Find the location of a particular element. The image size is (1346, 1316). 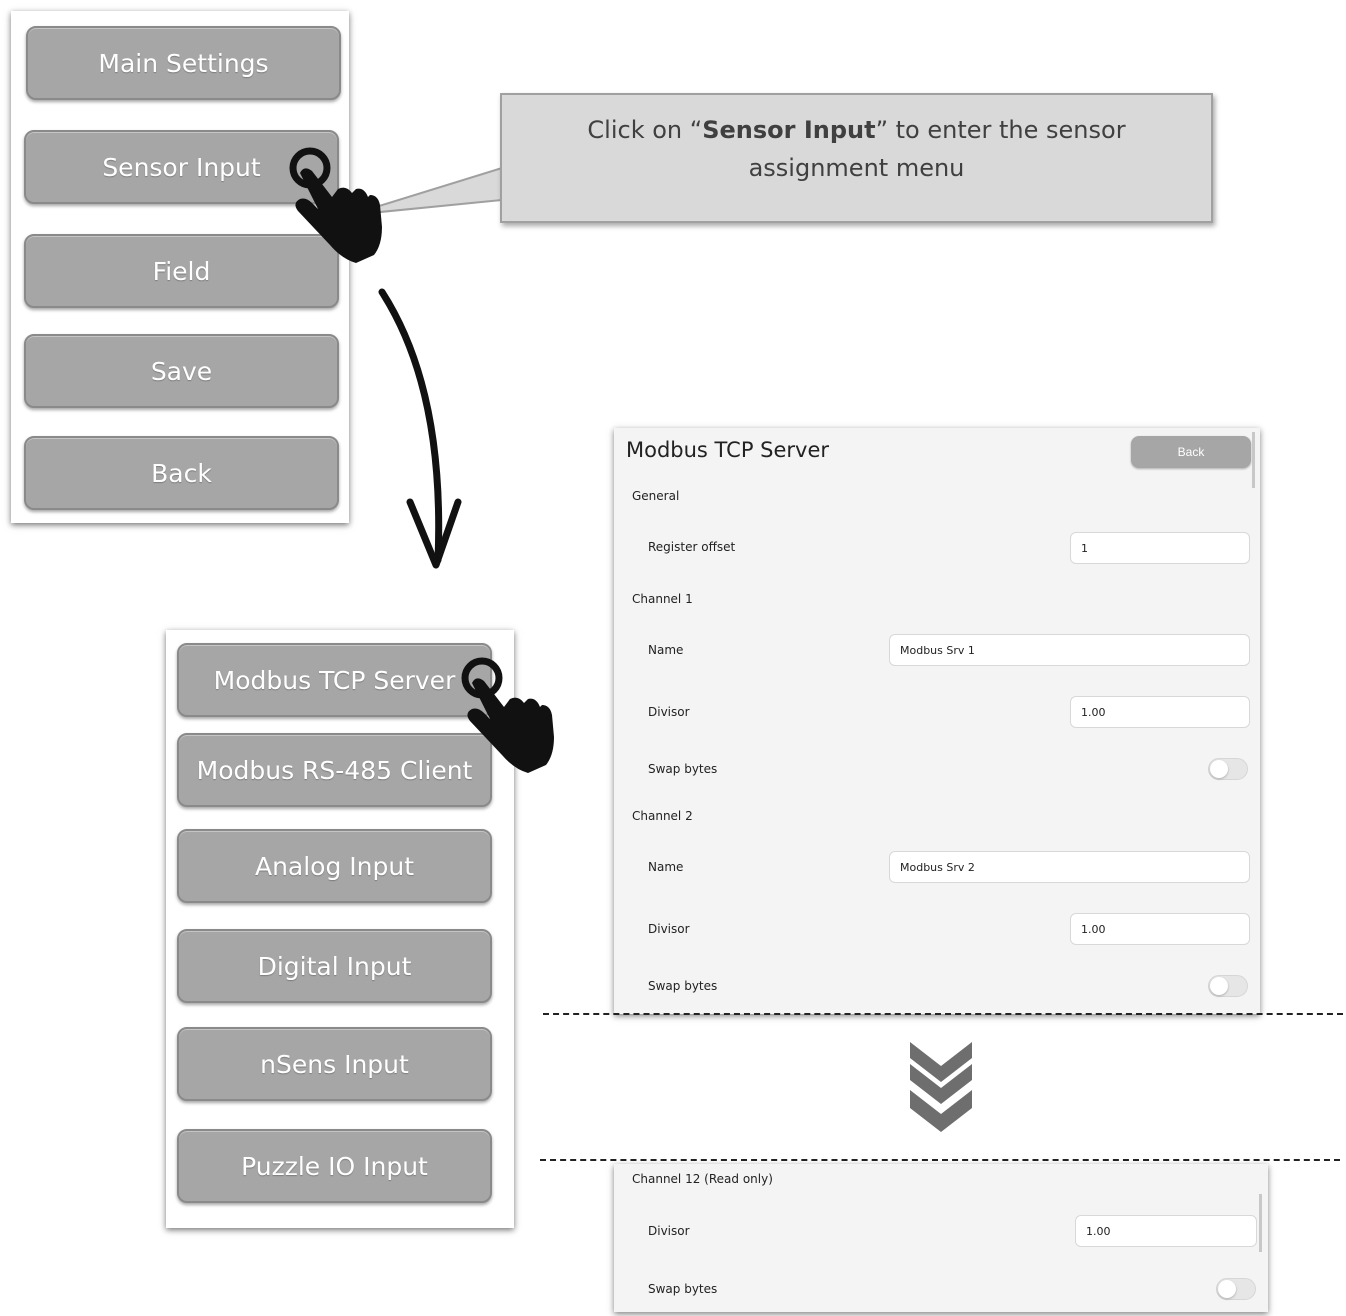

channel-1-swap-toggle is located at coordinates (1228, 769).